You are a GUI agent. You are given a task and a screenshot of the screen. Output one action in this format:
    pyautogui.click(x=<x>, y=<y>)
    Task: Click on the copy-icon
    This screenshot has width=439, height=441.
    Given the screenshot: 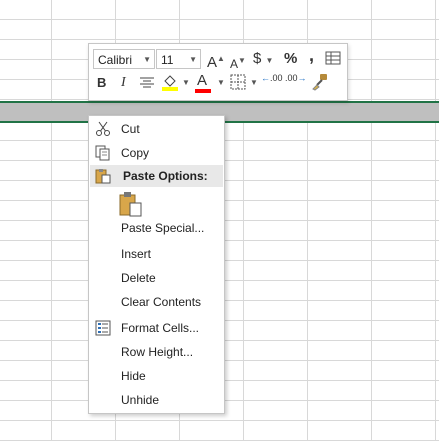 What is the action you would take?
    pyautogui.click(x=103, y=153)
    